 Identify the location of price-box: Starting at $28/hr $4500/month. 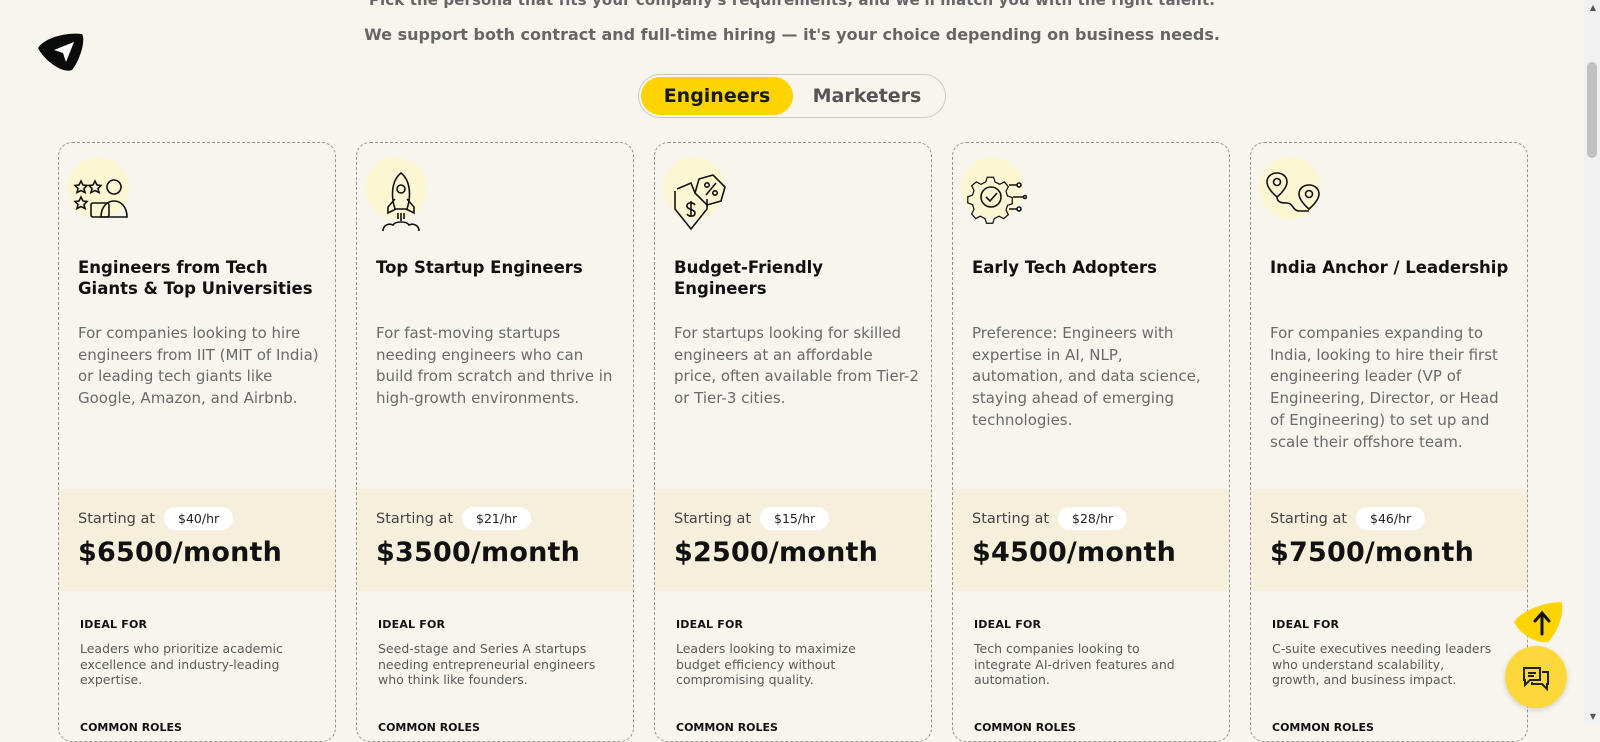
(1091, 540).